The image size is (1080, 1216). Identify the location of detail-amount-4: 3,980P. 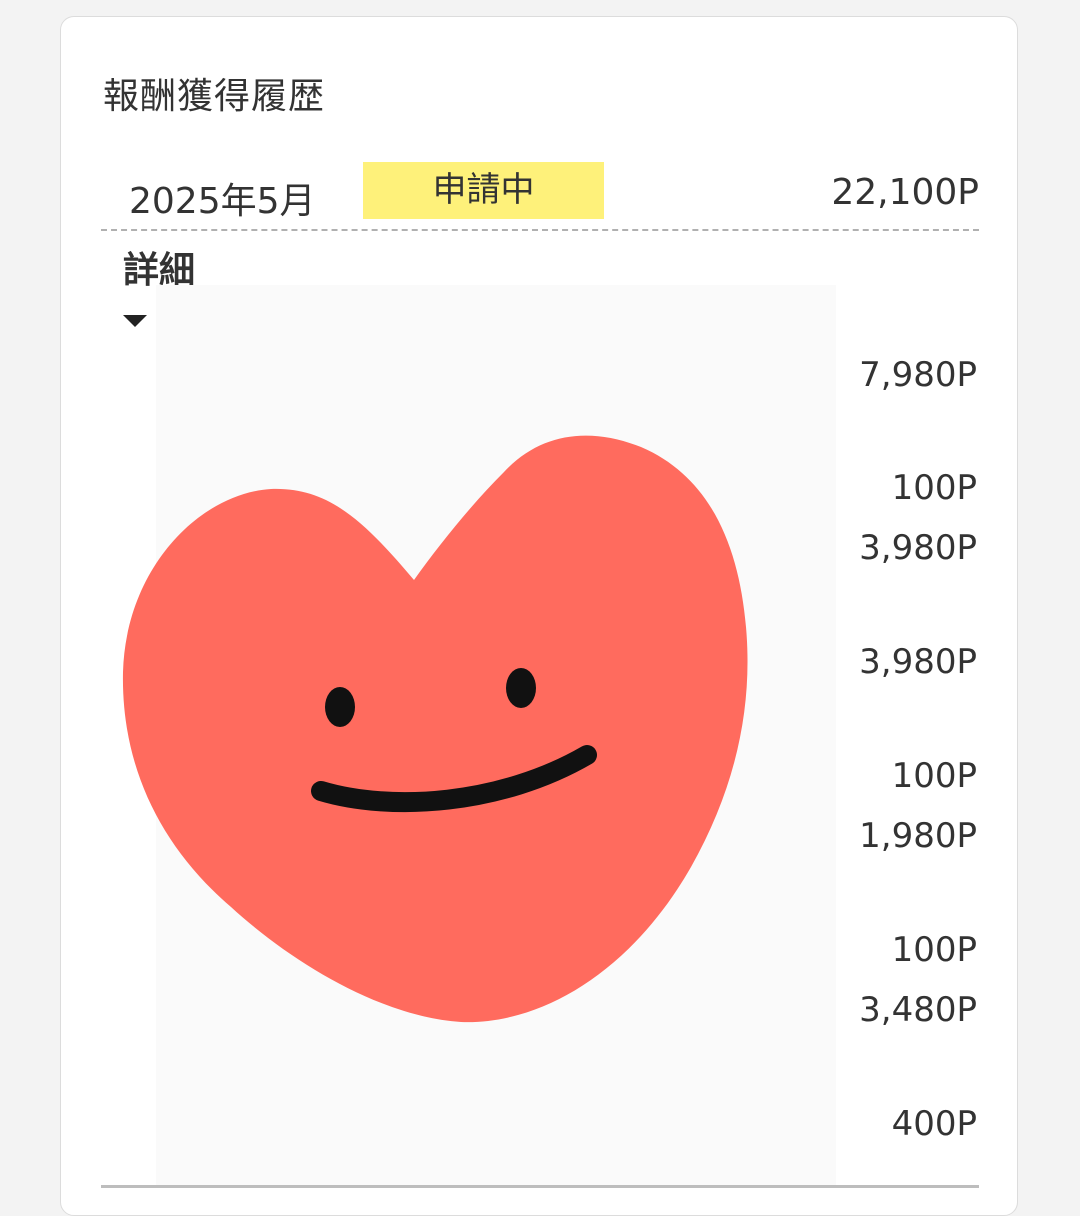
(918, 662).